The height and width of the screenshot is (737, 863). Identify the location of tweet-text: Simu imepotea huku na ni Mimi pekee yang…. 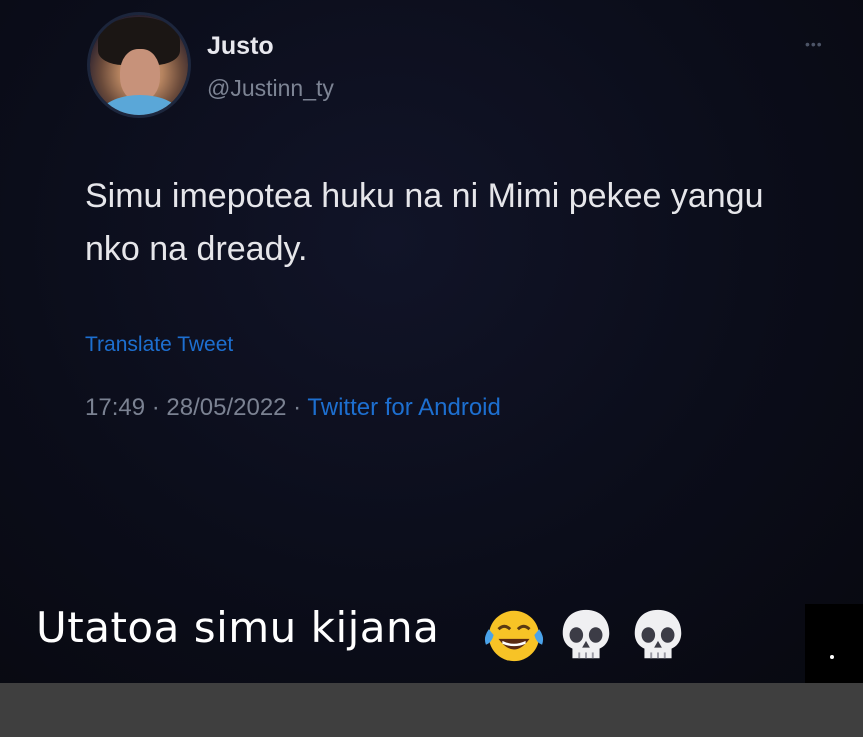
(424, 222).